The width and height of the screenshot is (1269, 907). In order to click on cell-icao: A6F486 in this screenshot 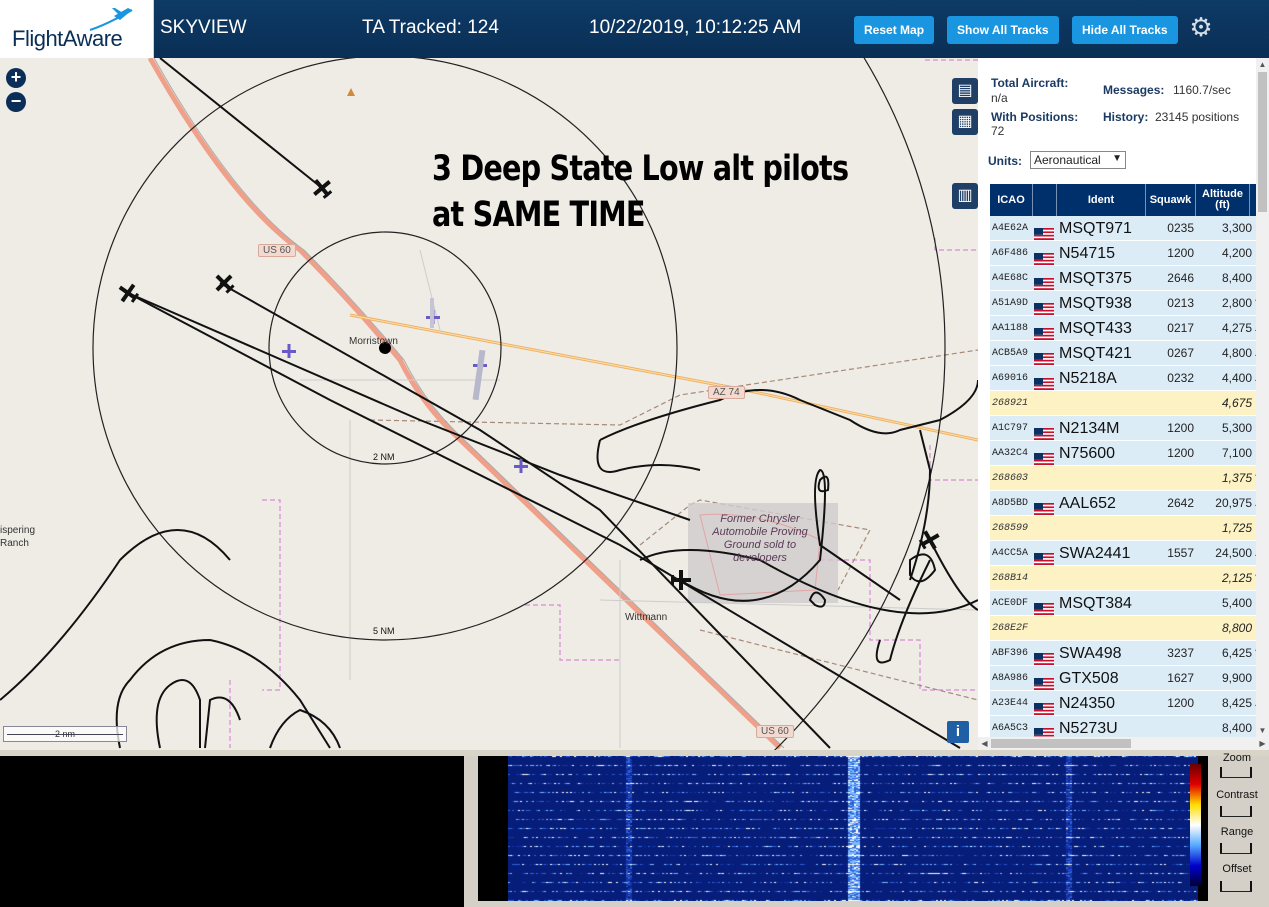, I will do `click(1010, 253)`.